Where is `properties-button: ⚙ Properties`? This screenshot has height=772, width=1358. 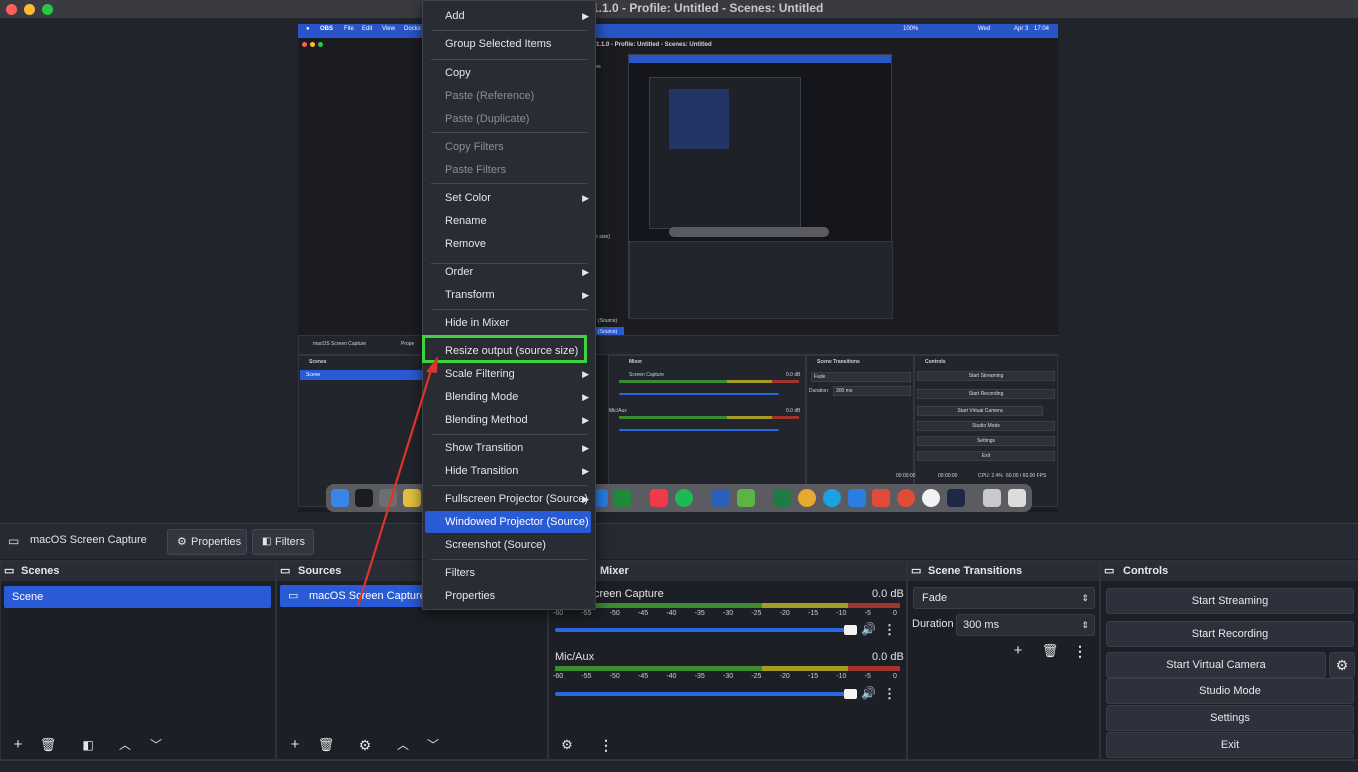
properties-button: ⚙ Properties is located at coordinates (207, 542).